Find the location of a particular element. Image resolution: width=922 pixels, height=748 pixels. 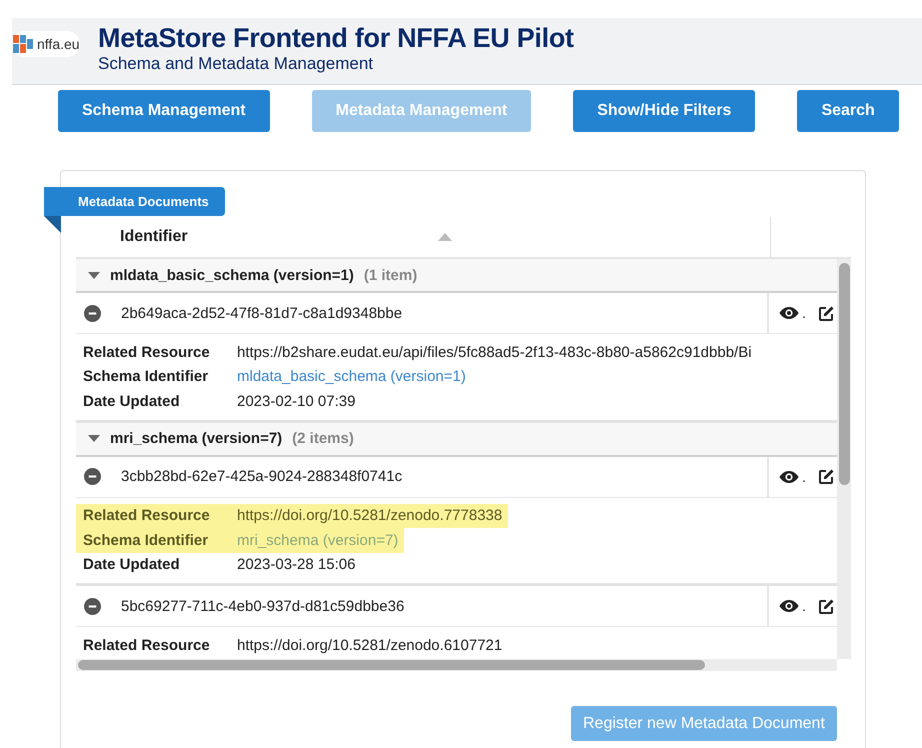

horizontal-scrollbar is located at coordinates (456, 665).